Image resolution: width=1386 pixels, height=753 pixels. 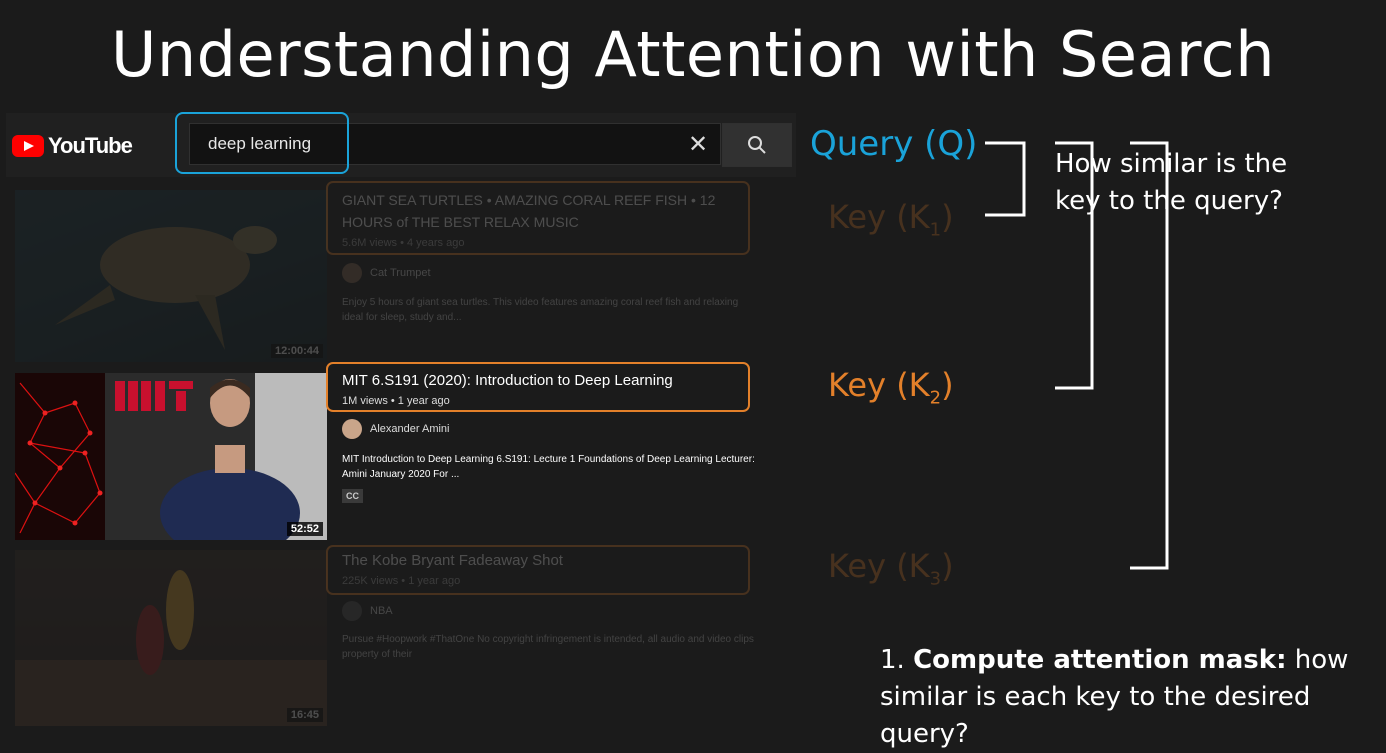 What do you see at coordinates (1169, 201) in the screenshot?
I see `similarity-question-line2: key to the query?` at bounding box center [1169, 201].